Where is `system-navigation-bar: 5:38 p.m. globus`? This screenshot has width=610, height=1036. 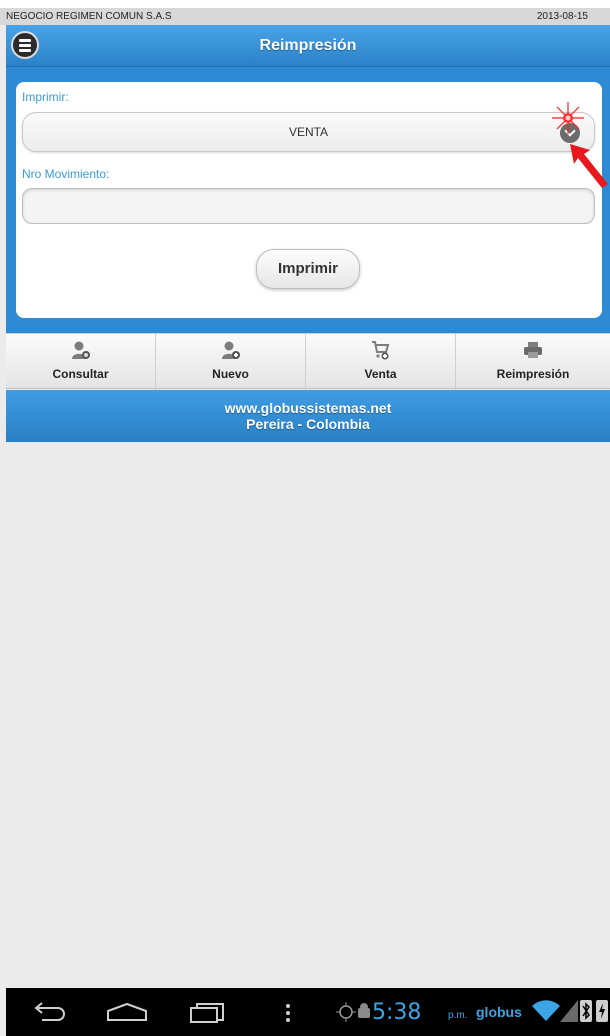
system-navigation-bar: 5:38 p.m. globus is located at coordinates (308, 1012).